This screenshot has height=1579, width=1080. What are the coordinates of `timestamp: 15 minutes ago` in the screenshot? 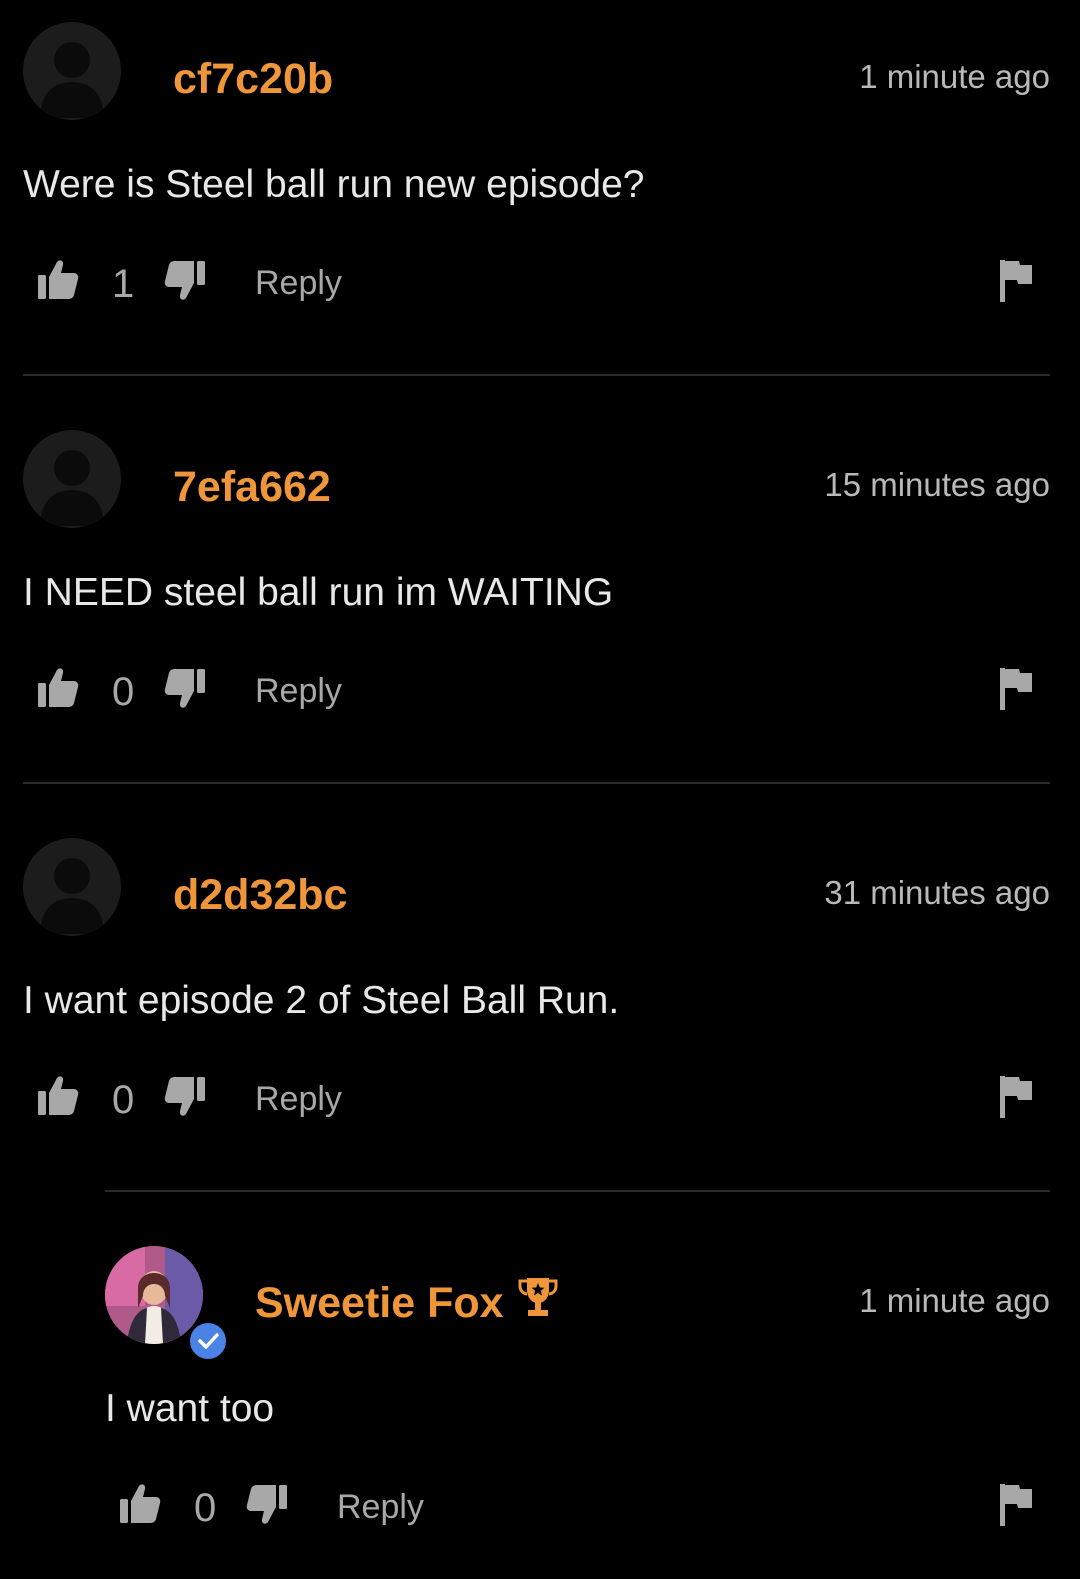 It's located at (937, 484).